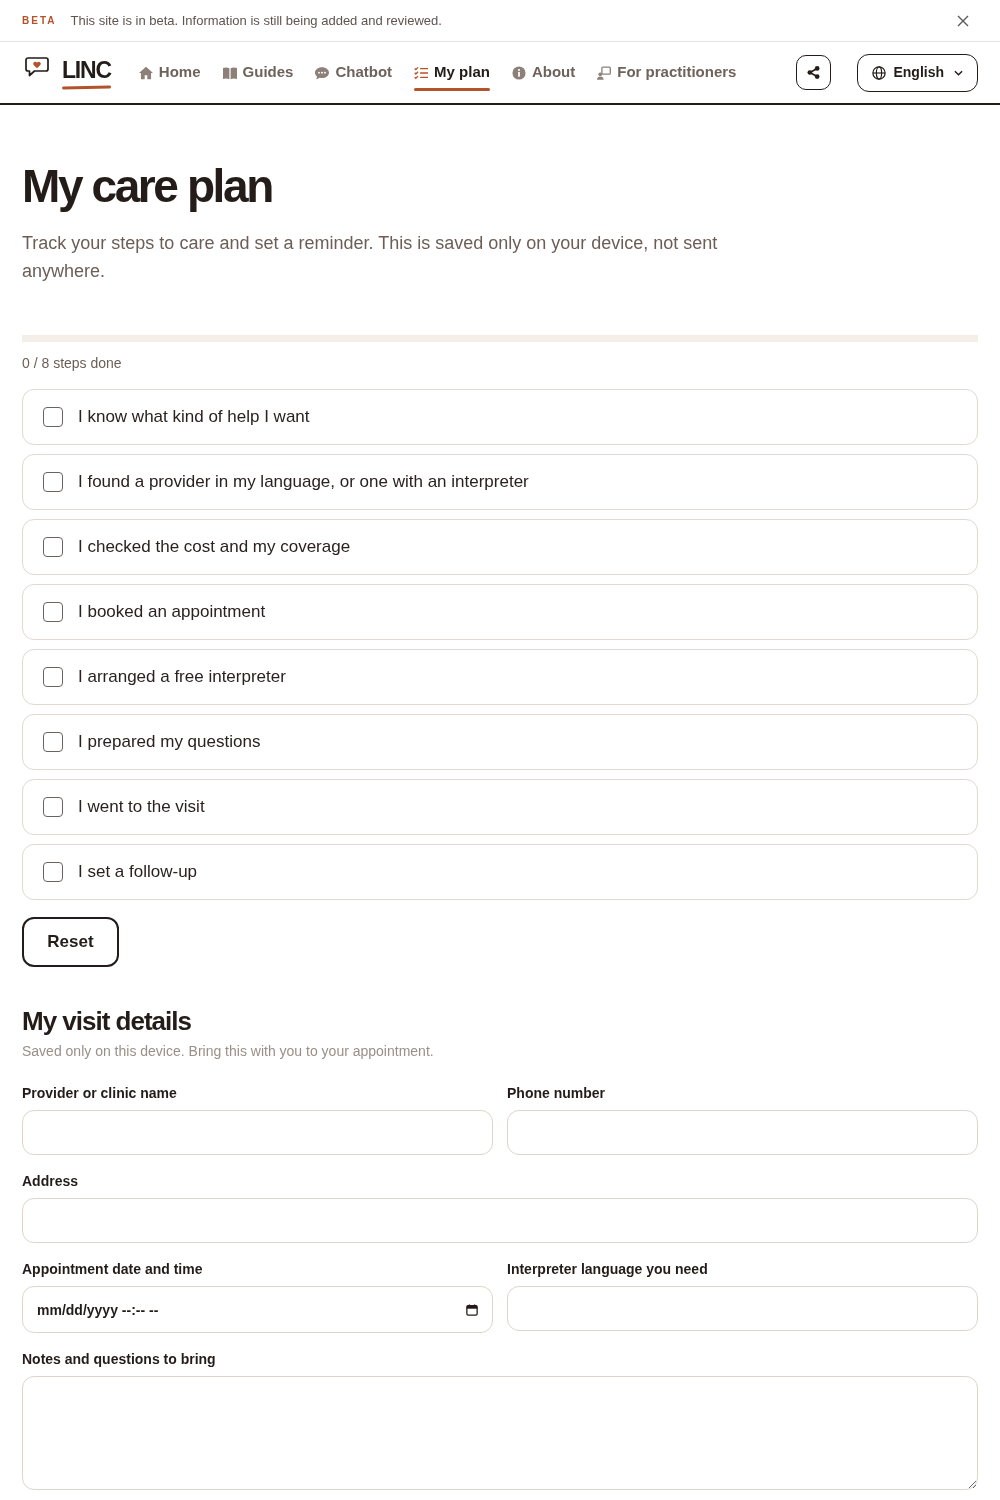  I want to click on presenter-icon, so click(604, 72).